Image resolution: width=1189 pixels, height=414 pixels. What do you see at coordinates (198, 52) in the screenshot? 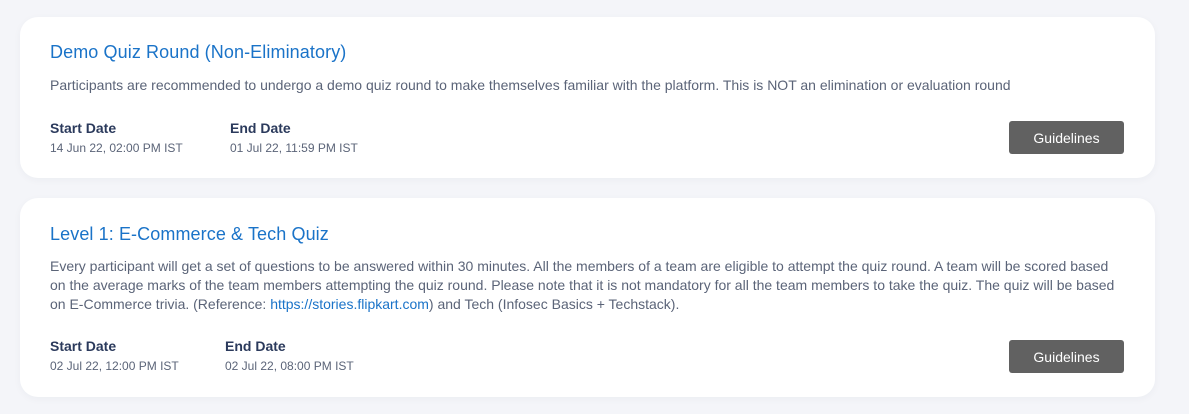
I see `round-title: Demo Quiz Round (Non-Eliminatory)` at bounding box center [198, 52].